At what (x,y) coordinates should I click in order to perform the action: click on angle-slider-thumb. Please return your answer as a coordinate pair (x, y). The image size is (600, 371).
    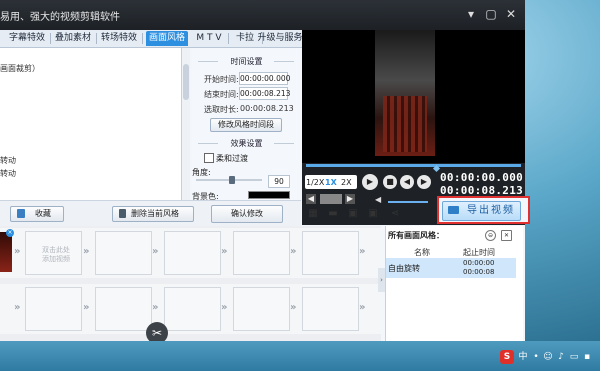
    Looking at the image, I should click on (232, 180).